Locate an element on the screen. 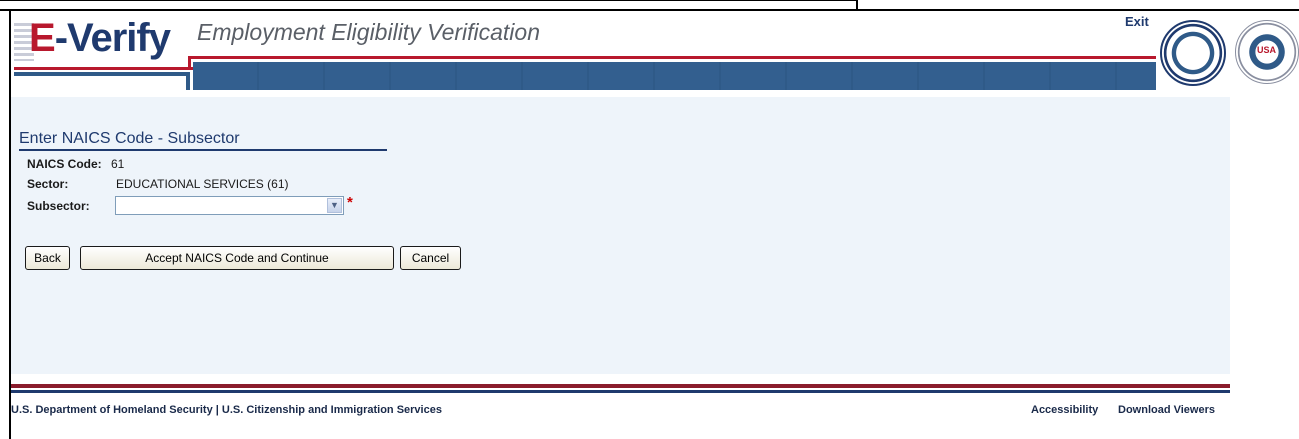 The height and width of the screenshot is (439, 1299). accept-naics-button: Accept NAICS Code and Continue is located at coordinates (237, 258).